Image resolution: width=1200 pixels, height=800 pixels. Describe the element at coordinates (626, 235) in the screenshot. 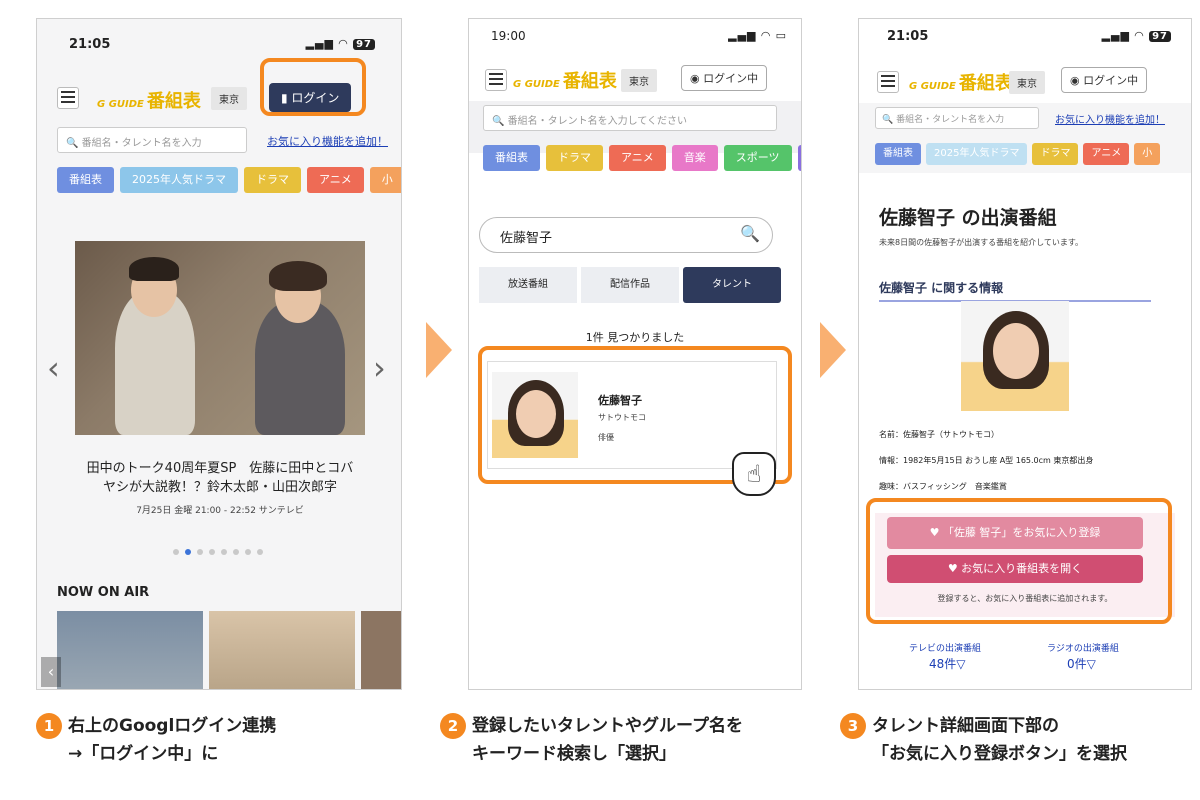

I see `talent-search-input: 佐藤智子 🔍` at that location.